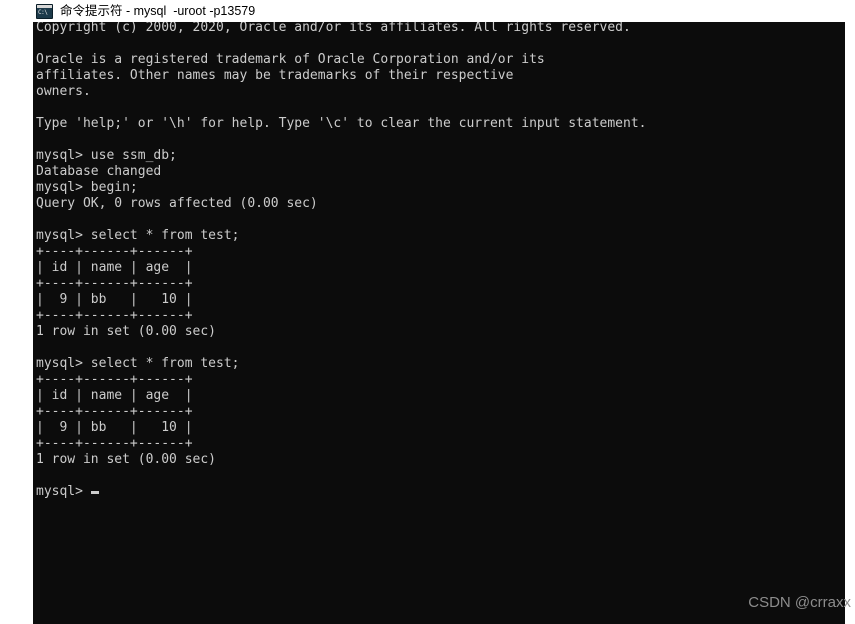 This screenshot has height=624, width=855. Describe the element at coordinates (158, 11) in the screenshot. I see `window-title: 命令提示符 - mysql -uroot -p13579` at that location.